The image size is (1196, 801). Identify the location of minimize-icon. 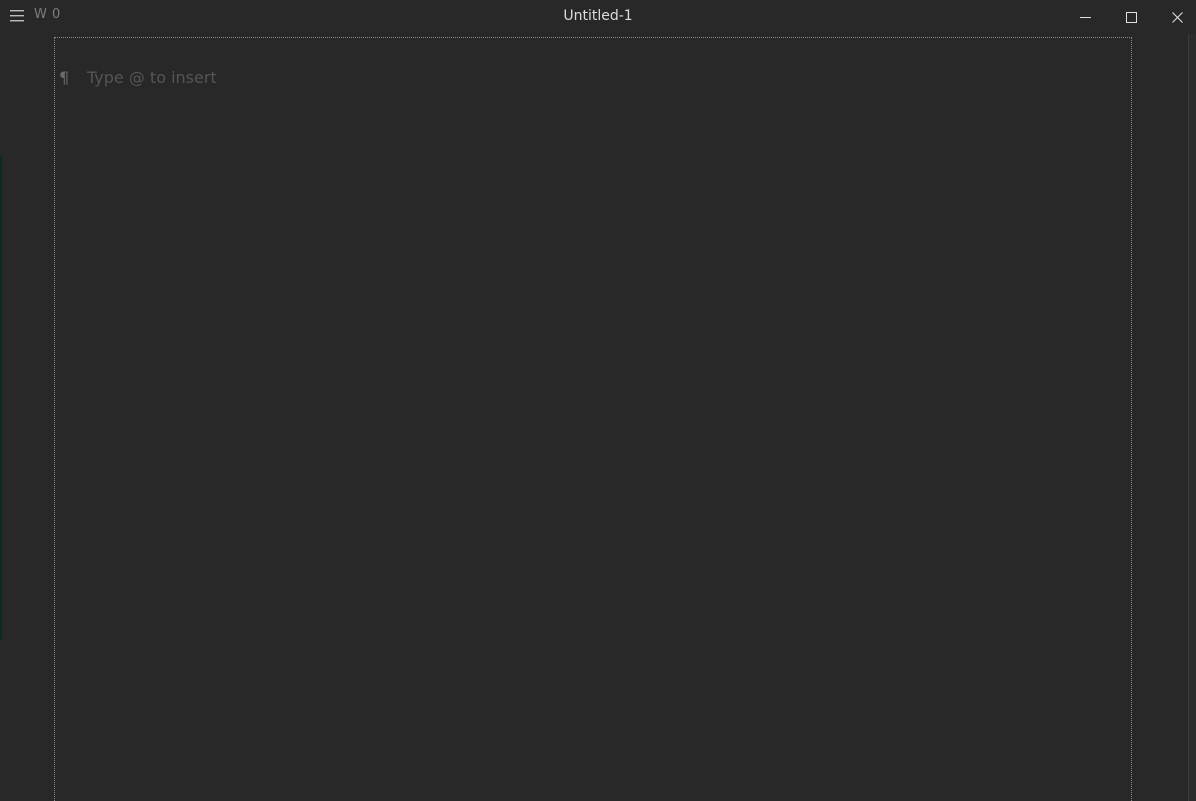
(1085, 17).